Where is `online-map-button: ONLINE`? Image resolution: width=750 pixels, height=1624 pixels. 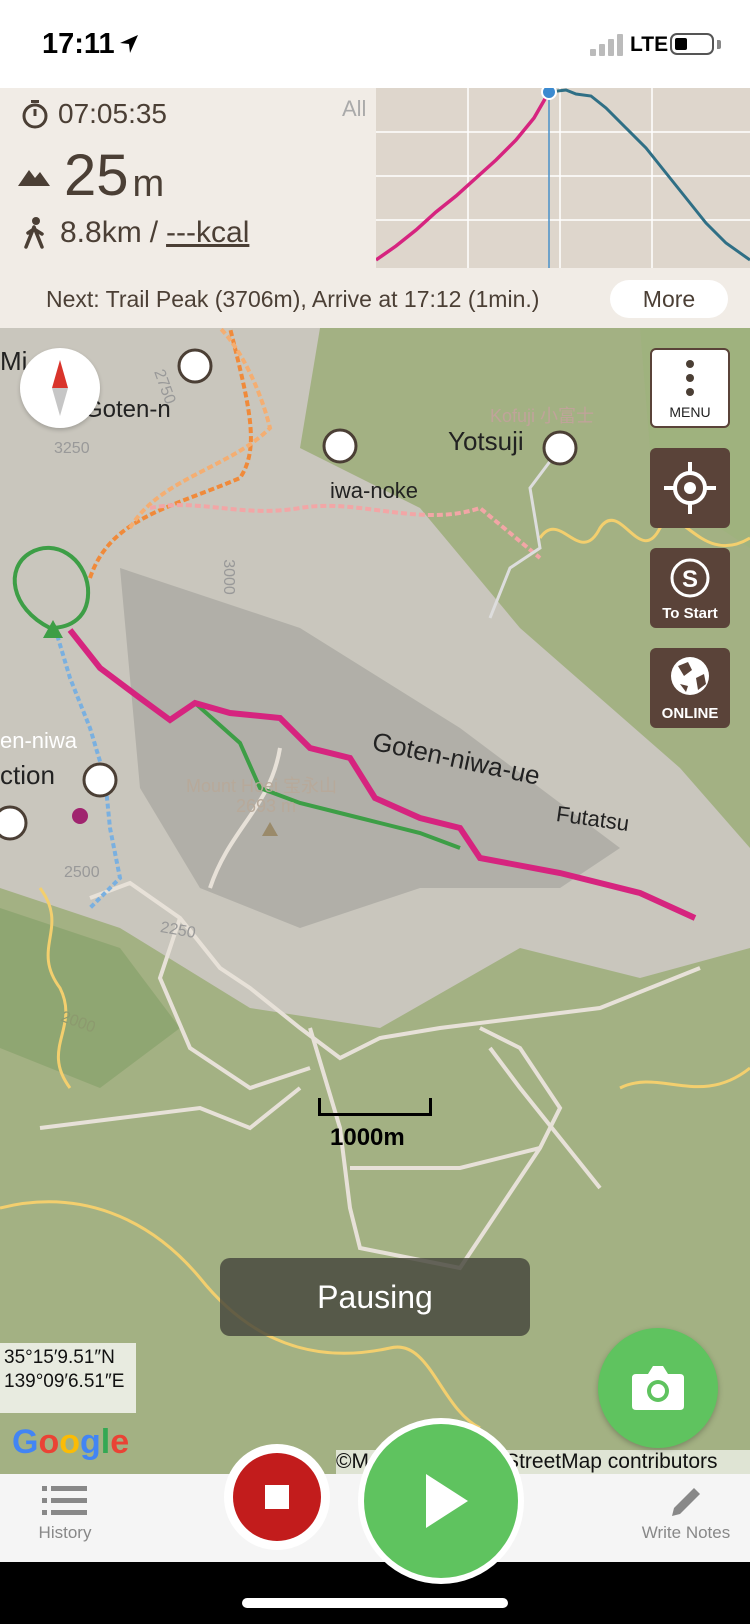 online-map-button: ONLINE is located at coordinates (690, 688).